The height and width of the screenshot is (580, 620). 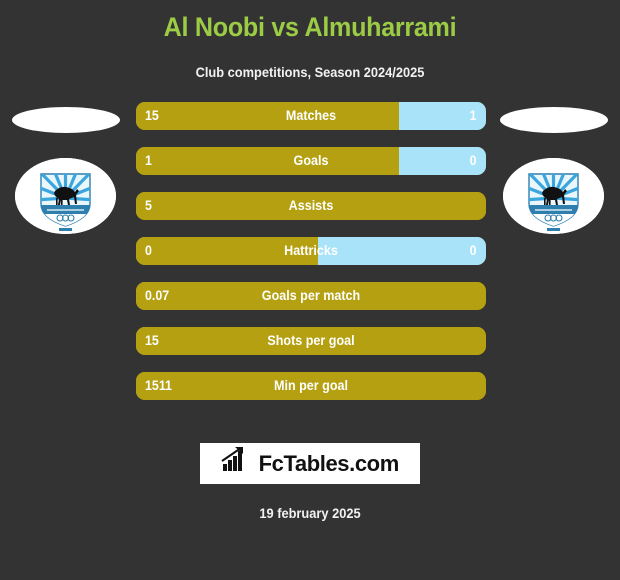 I want to click on stat-label: Goals, so click(x=311, y=160).